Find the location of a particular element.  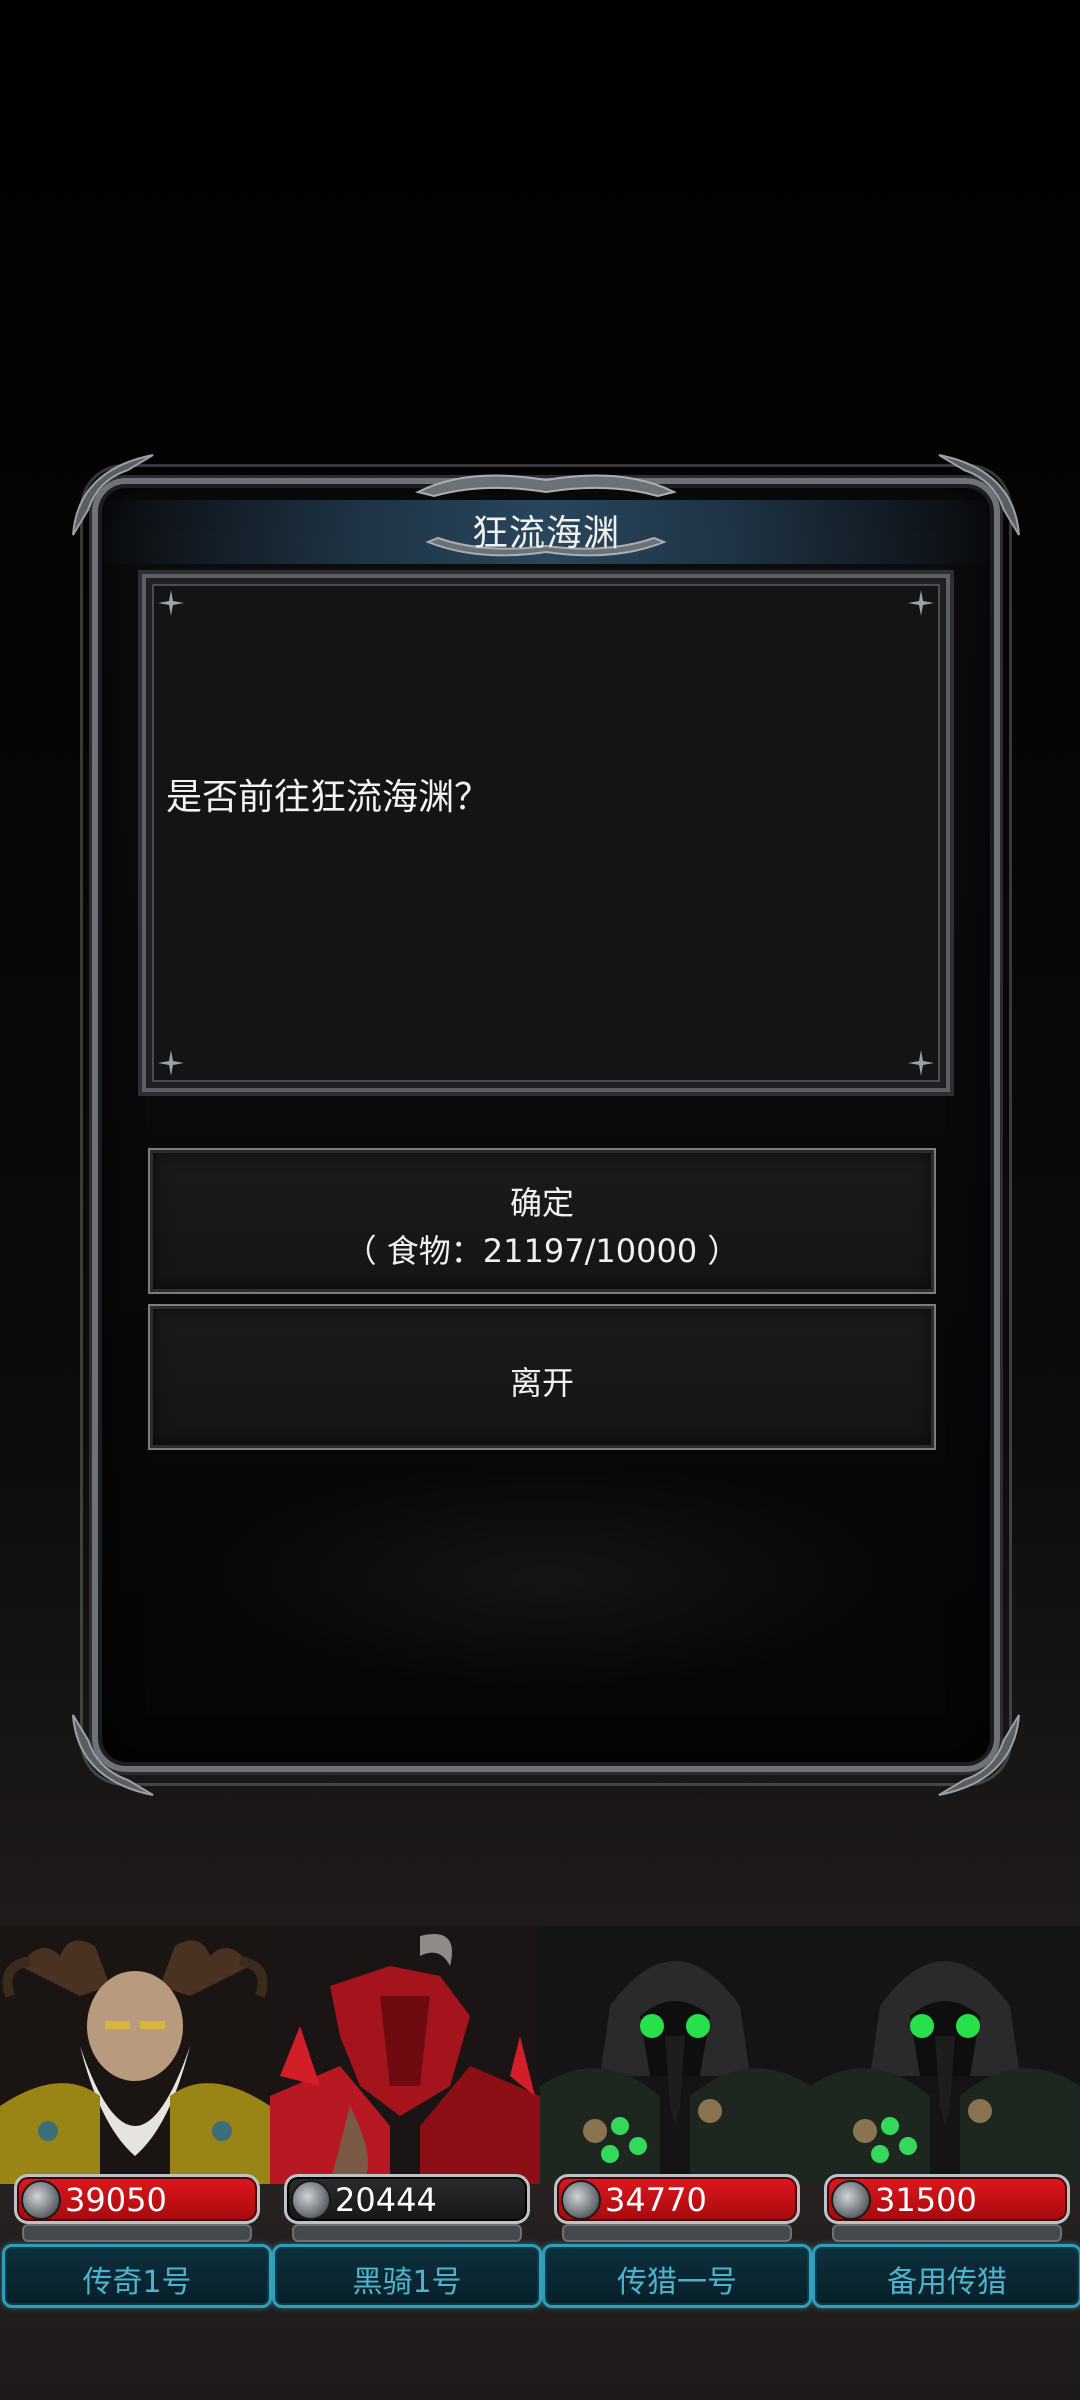

hero-name-plate: 传猎一号 is located at coordinates (677, 2276).